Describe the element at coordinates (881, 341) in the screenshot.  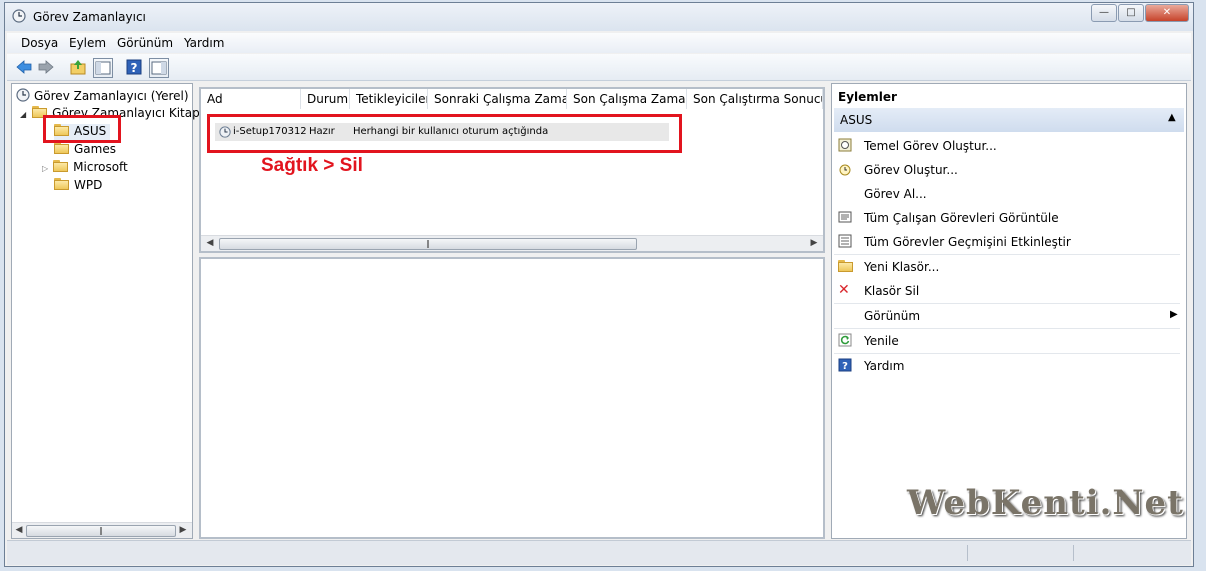
I see `action-label: Yenile` at that location.